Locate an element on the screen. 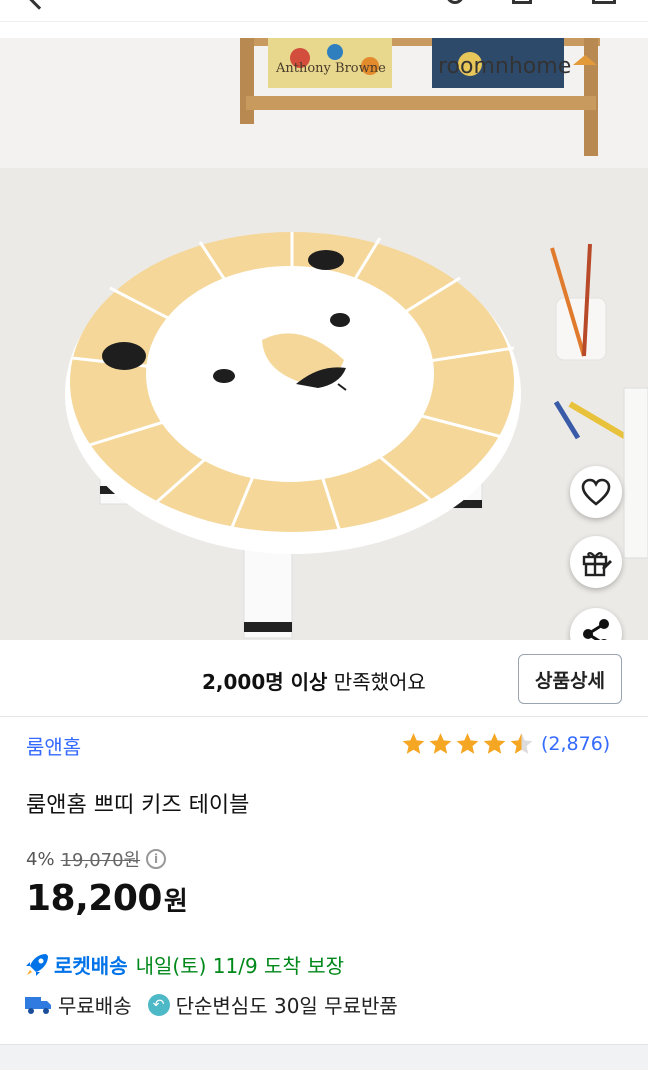 Image resolution: width=648 pixels, height=1070 pixels. sale-price: 18,200원 is located at coordinates (107, 898).